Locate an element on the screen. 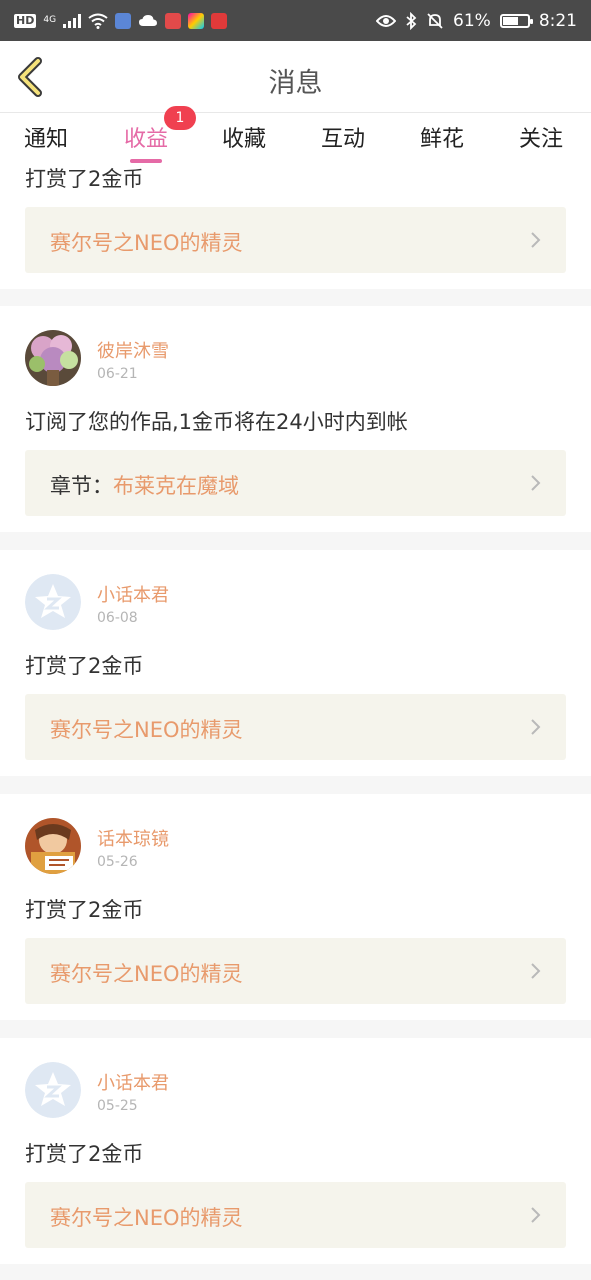 The height and width of the screenshot is (1280, 591). date: 06-21 is located at coordinates (117, 374).